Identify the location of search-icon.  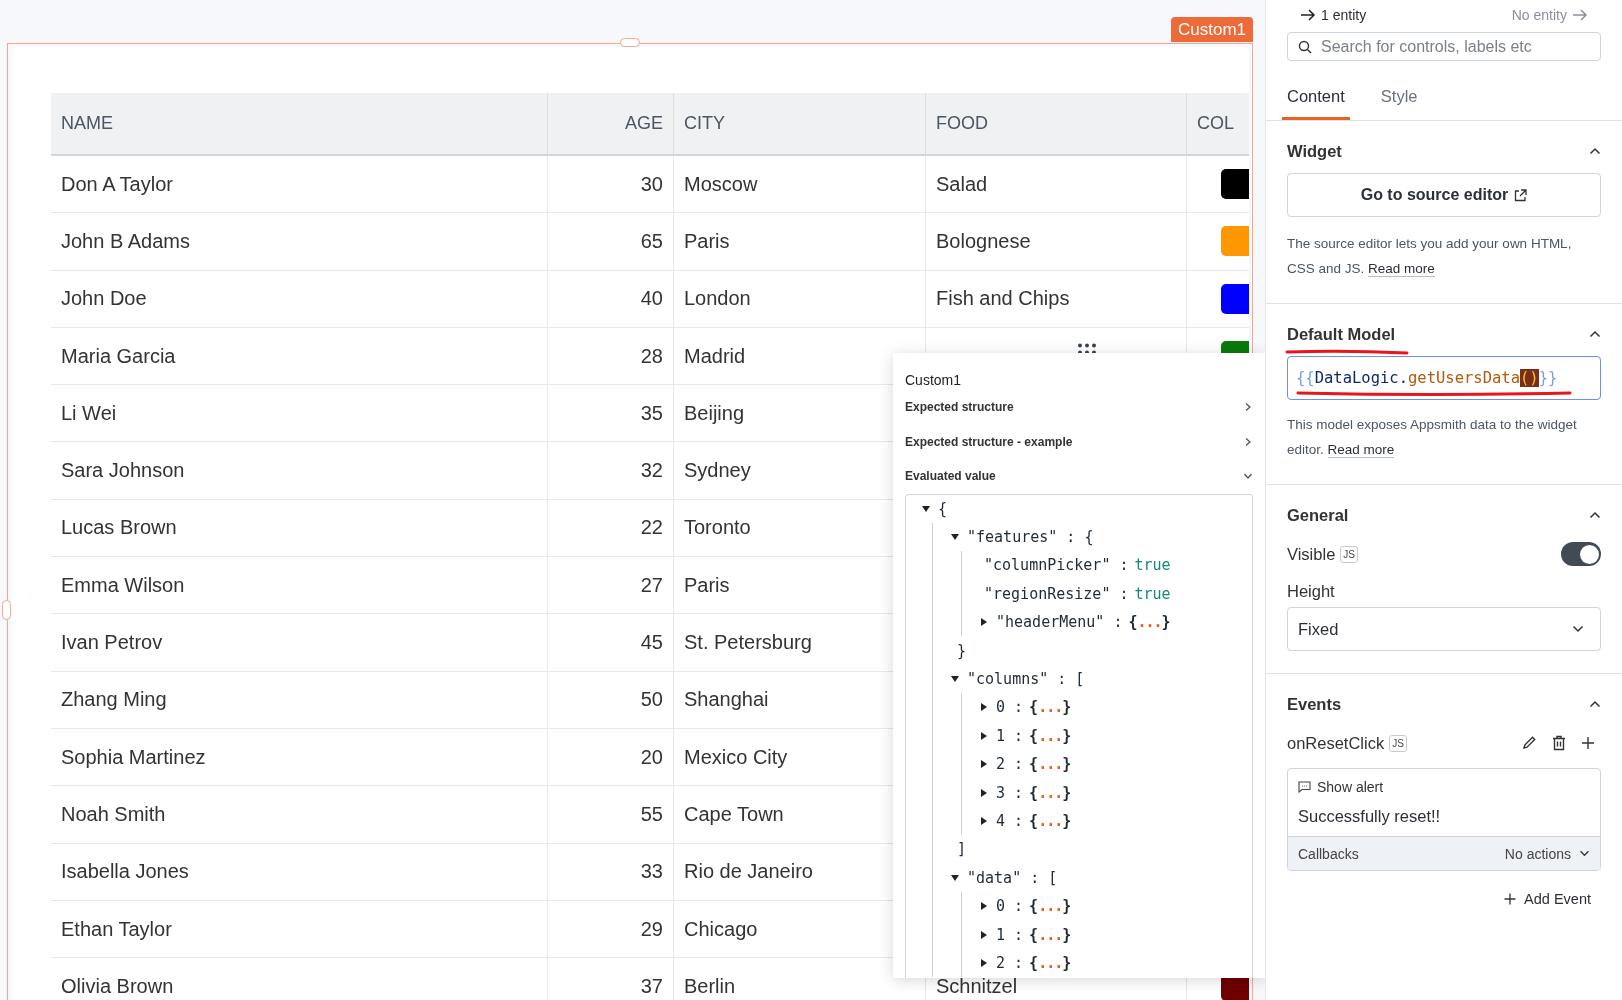
(1305, 47).